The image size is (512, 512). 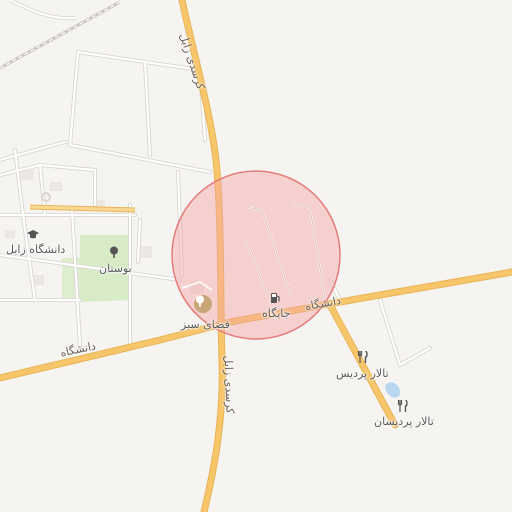 I want to click on road-label-north-south-bottom: کرسدی زابل, so click(x=229, y=384).